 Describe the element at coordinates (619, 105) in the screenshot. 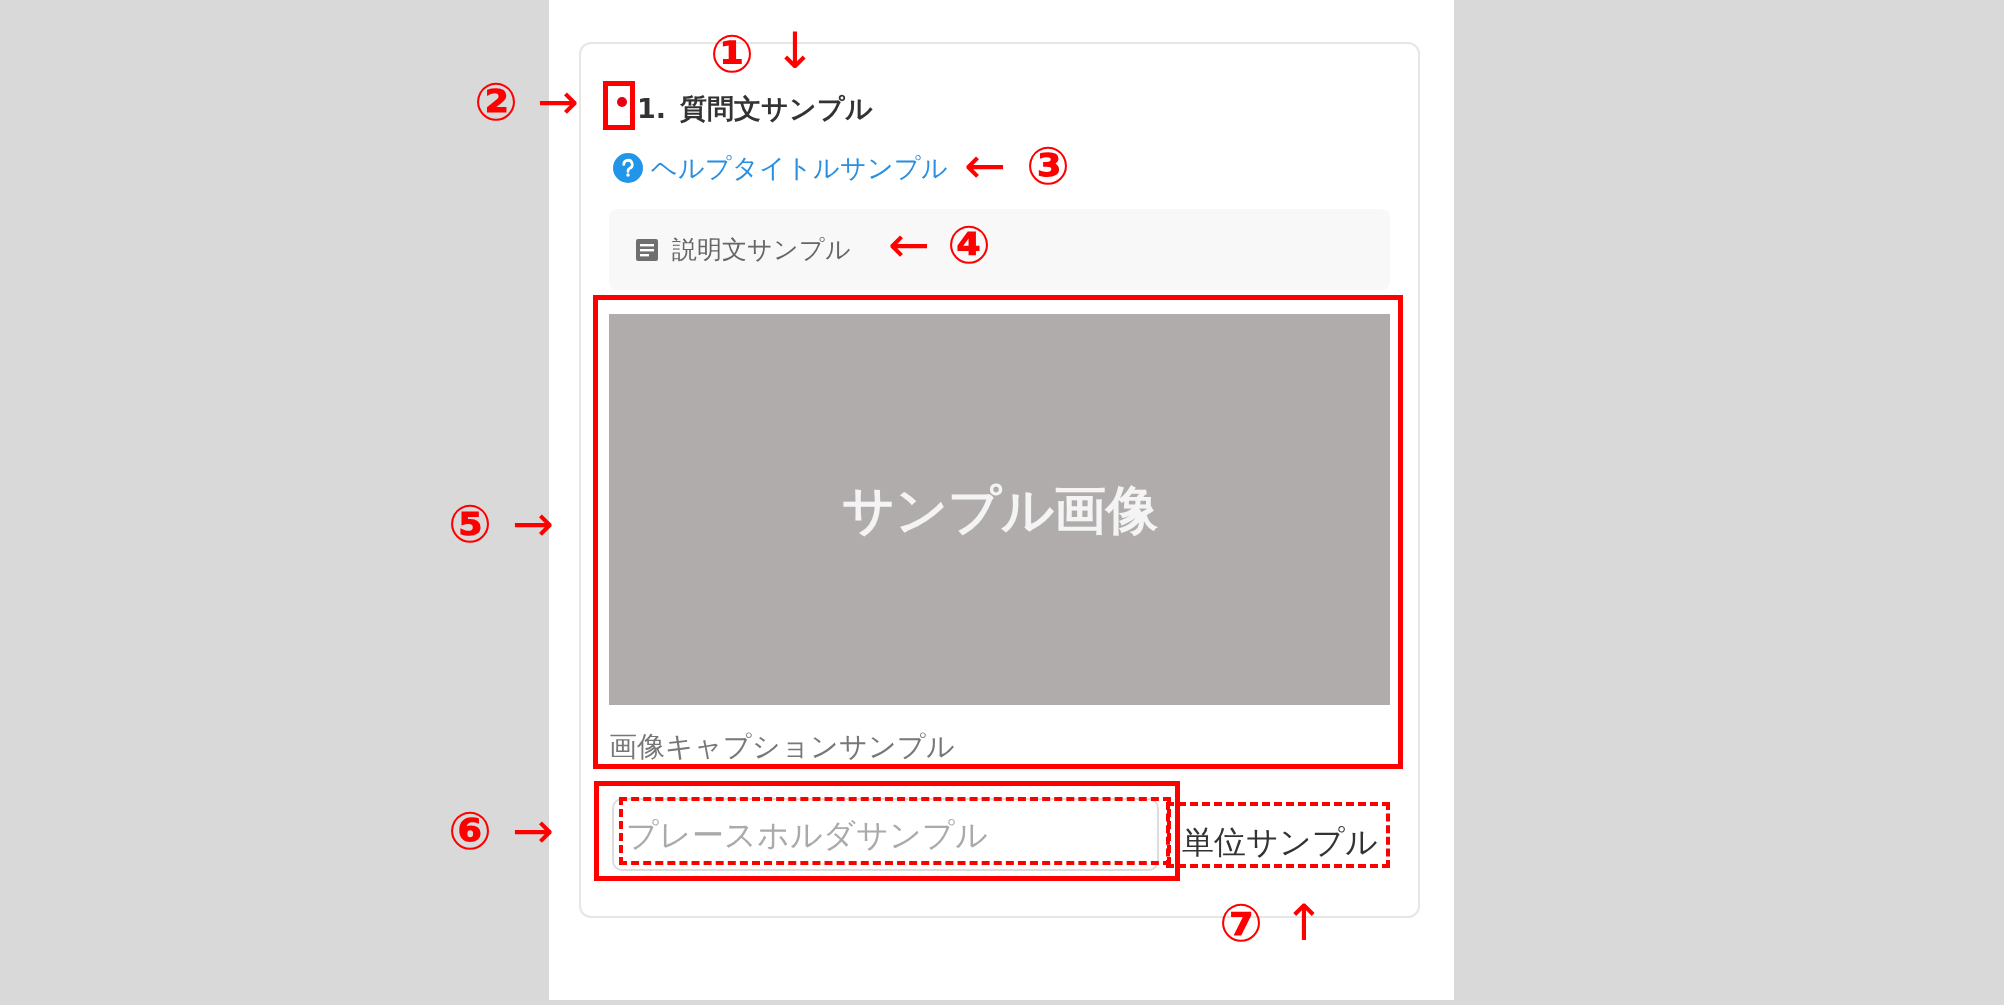

I see `annotation-frame` at that location.